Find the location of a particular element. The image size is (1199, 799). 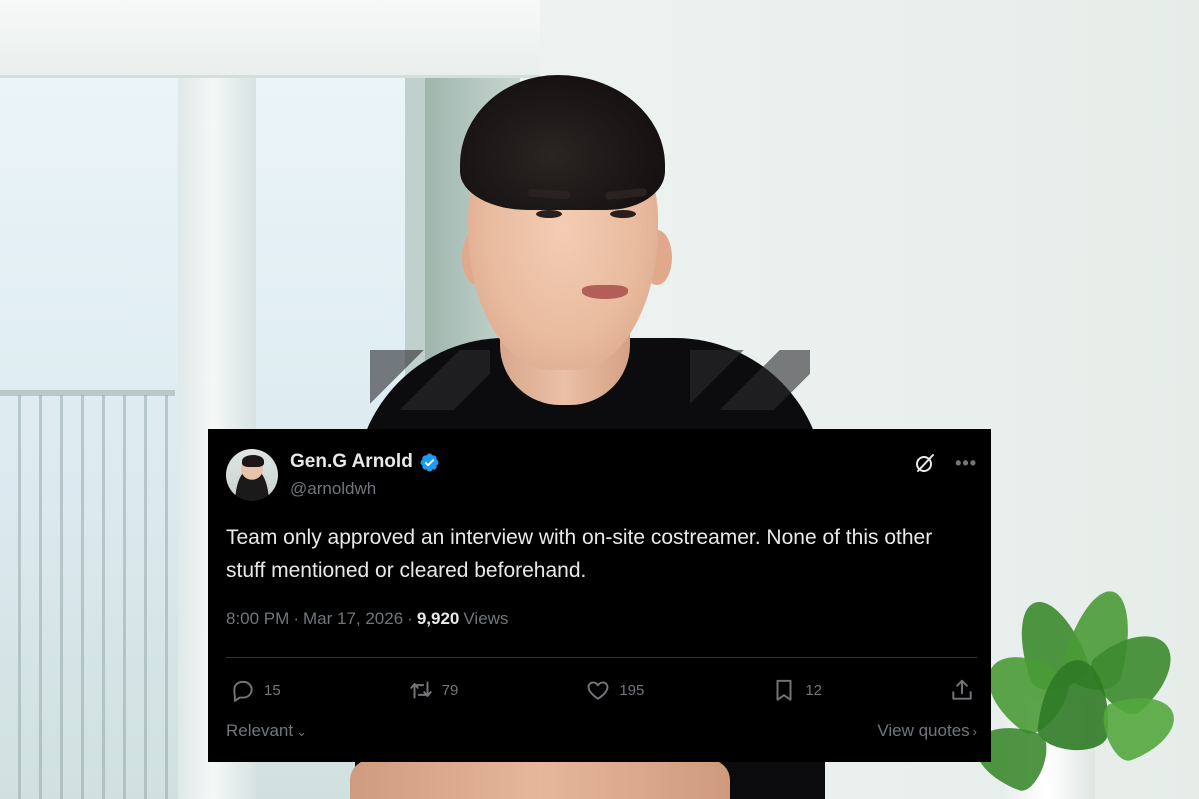

reply-button: 15 is located at coordinates (255, 690).